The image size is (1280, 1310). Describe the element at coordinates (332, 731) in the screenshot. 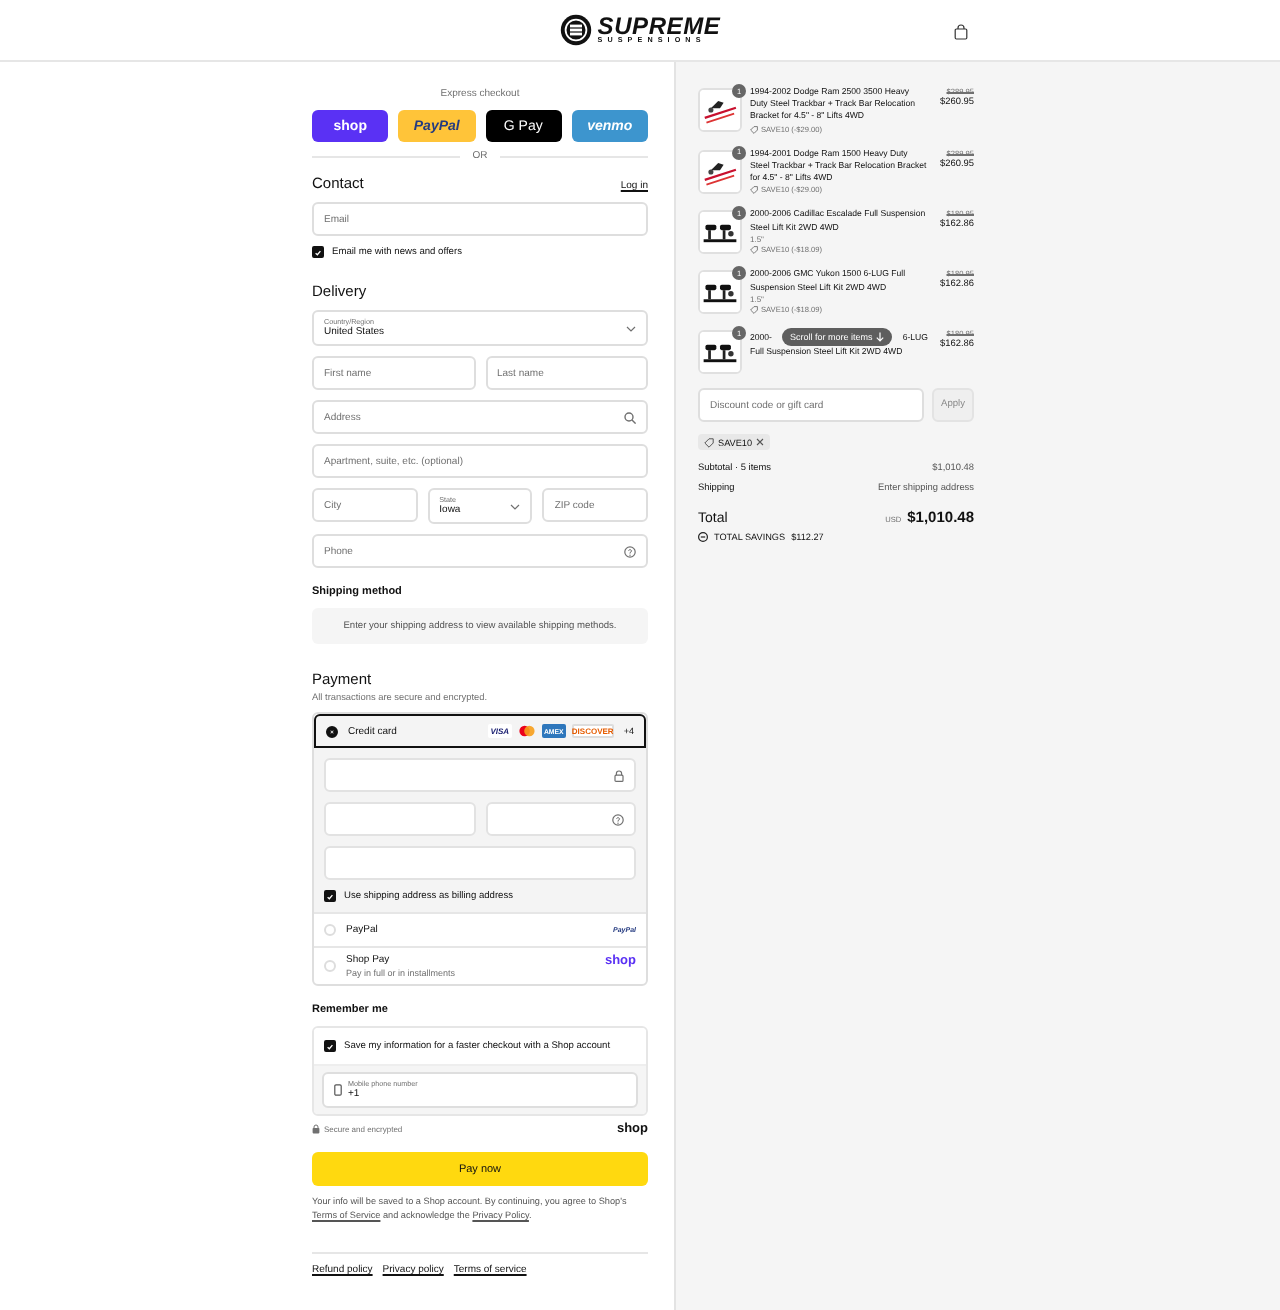

I see `radio-button` at that location.